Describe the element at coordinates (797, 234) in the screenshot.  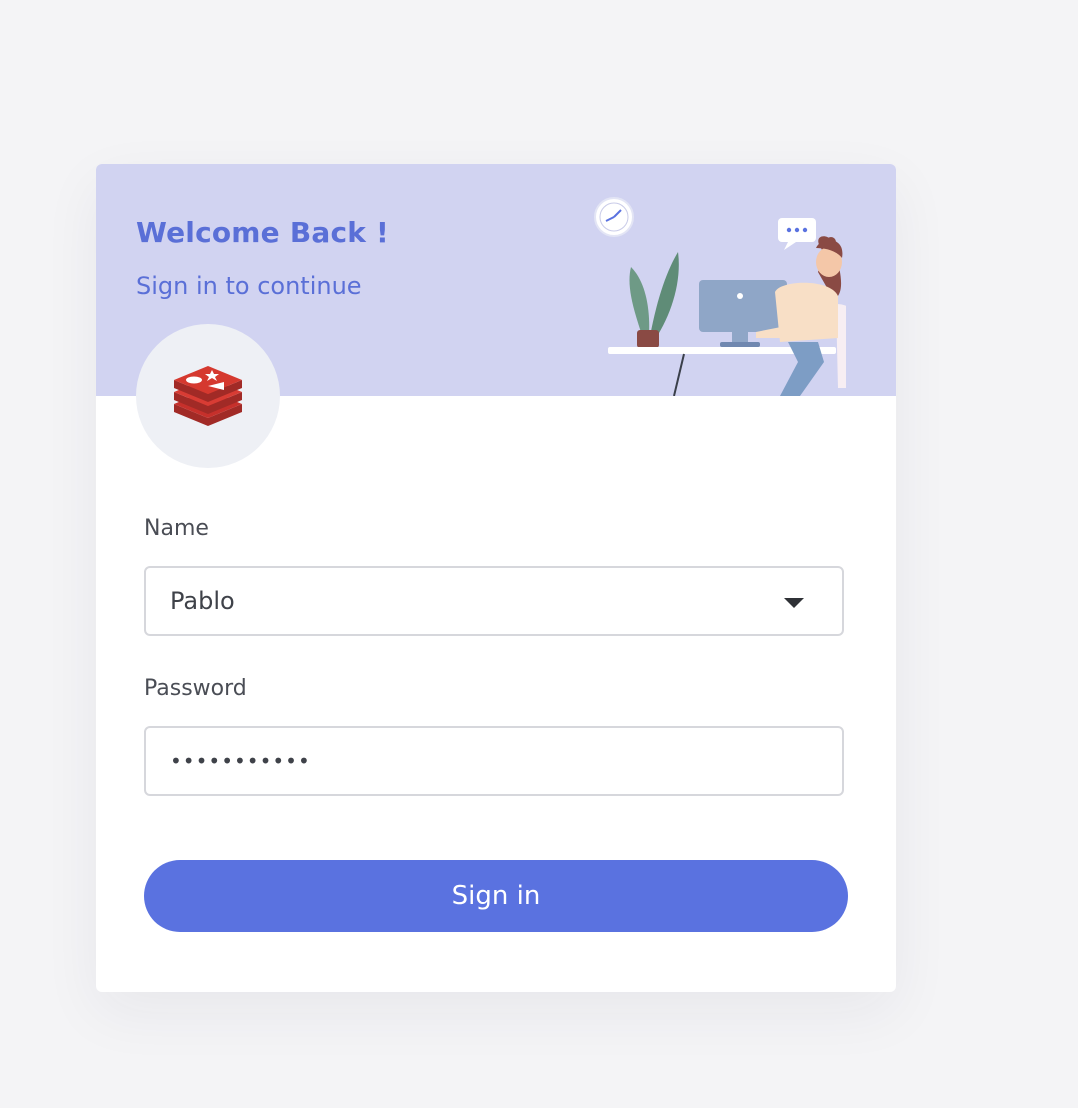
I see `chat-bubble-icon` at that location.